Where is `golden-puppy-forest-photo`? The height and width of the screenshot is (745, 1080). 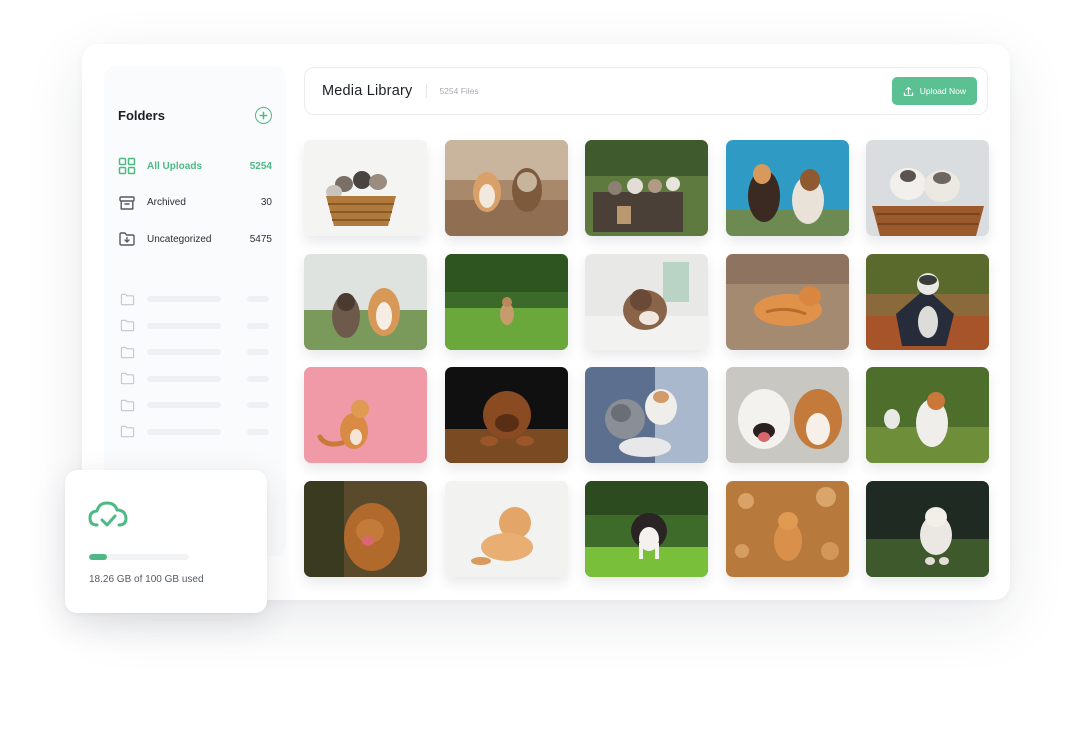
golden-puppy-forest-photo is located at coordinates (365, 528).